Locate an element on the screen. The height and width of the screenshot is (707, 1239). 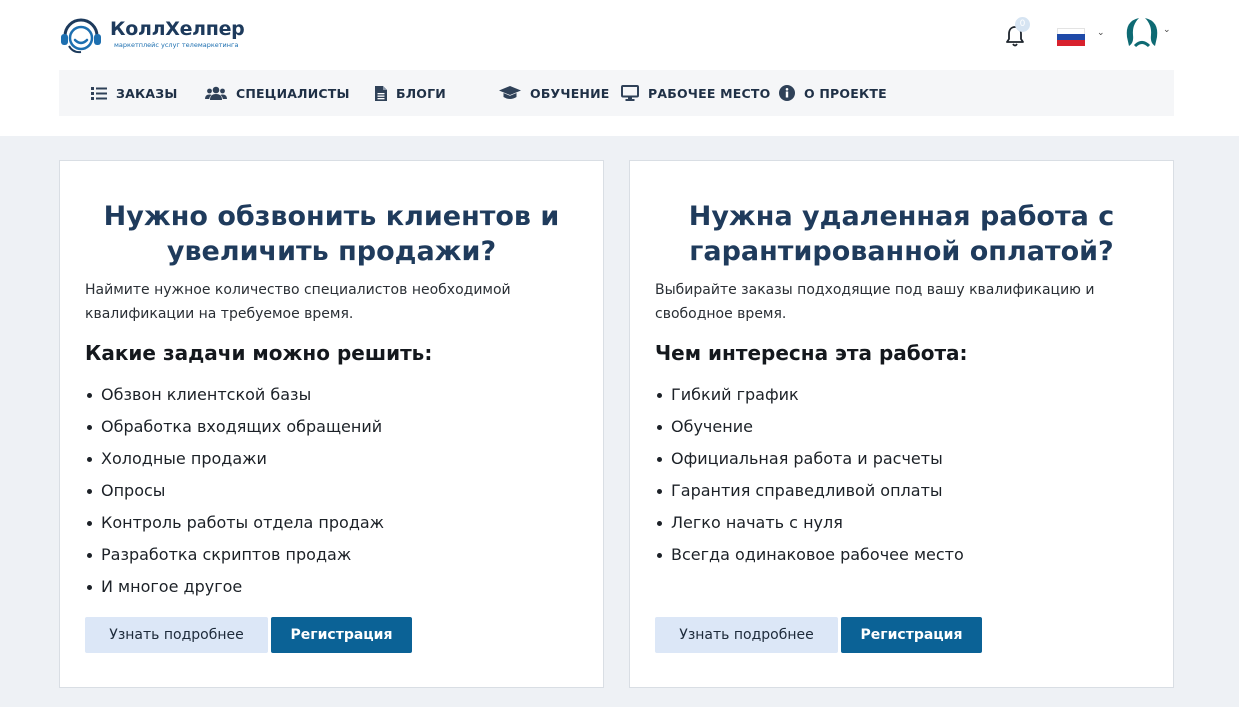
brand-tagline: маркетплейс услуг телемаркетинга is located at coordinates (176, 45).